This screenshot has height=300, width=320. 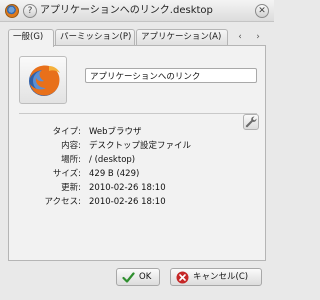 I want to click on location-label: 場所:, so click(x=71, y=160).